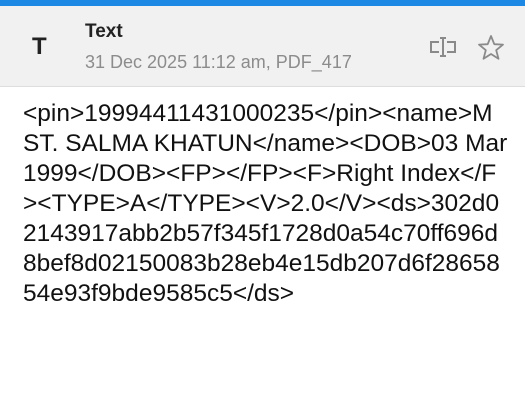 Image resolution: width=525 pixels, height=418 pixels. I want to click on favorite-button, so click(491, 48).